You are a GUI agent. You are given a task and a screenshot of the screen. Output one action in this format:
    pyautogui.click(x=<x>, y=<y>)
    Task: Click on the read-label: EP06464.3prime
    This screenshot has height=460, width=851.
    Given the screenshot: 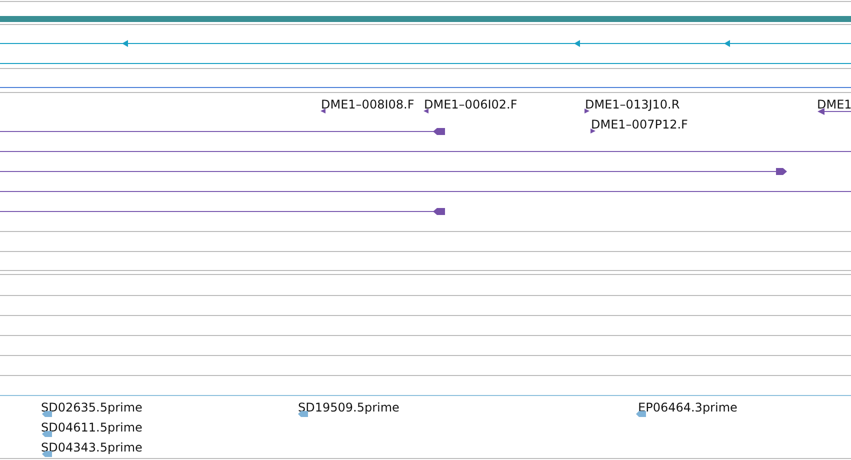 What is the action you would take?
    pyautogui.click(x=688, y=407)
    